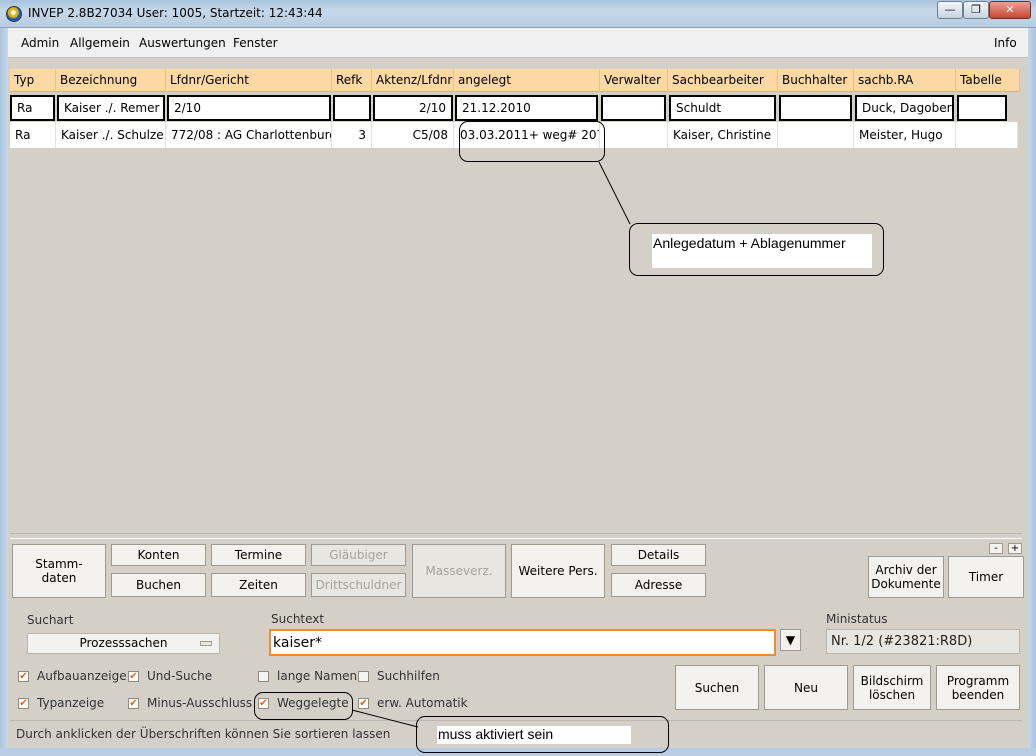 The height and width of the screenshot is (756, 1036). I want to click on table-cell: Kaiser, Christine, so click(723, 135).